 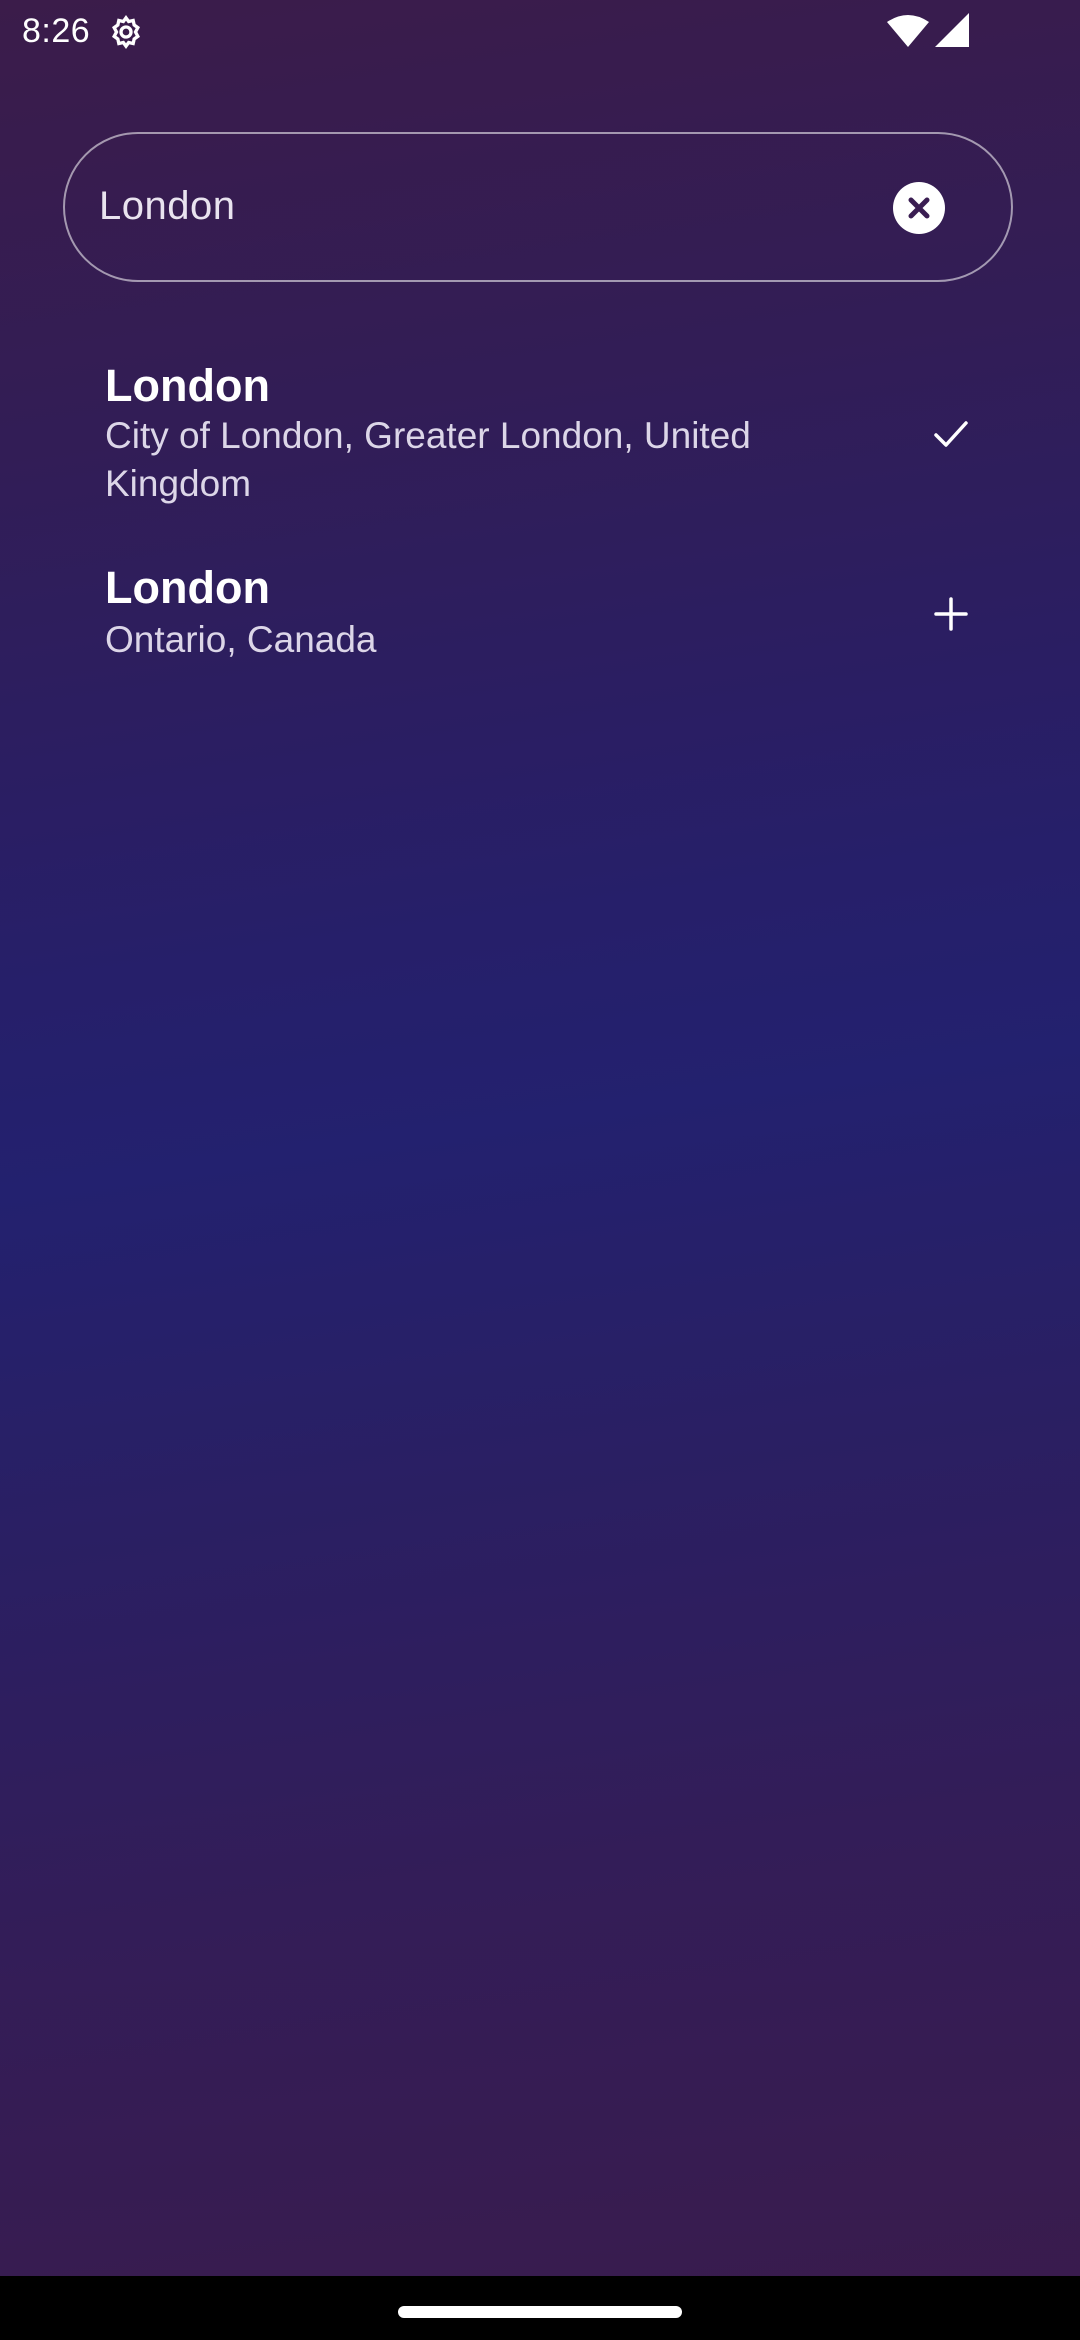 What do you see at coordinates (540, 32) in the screenshot?
I see `status-bar: 8:26` at bounding box center [540, 32].